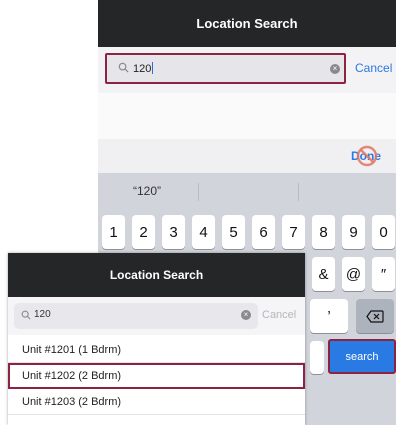 Image resolution: width=396 pixels, height=425 pixels. Describe the element at coordinates (173, 232) in the screenshot. I see `key-3: 3` at that location.